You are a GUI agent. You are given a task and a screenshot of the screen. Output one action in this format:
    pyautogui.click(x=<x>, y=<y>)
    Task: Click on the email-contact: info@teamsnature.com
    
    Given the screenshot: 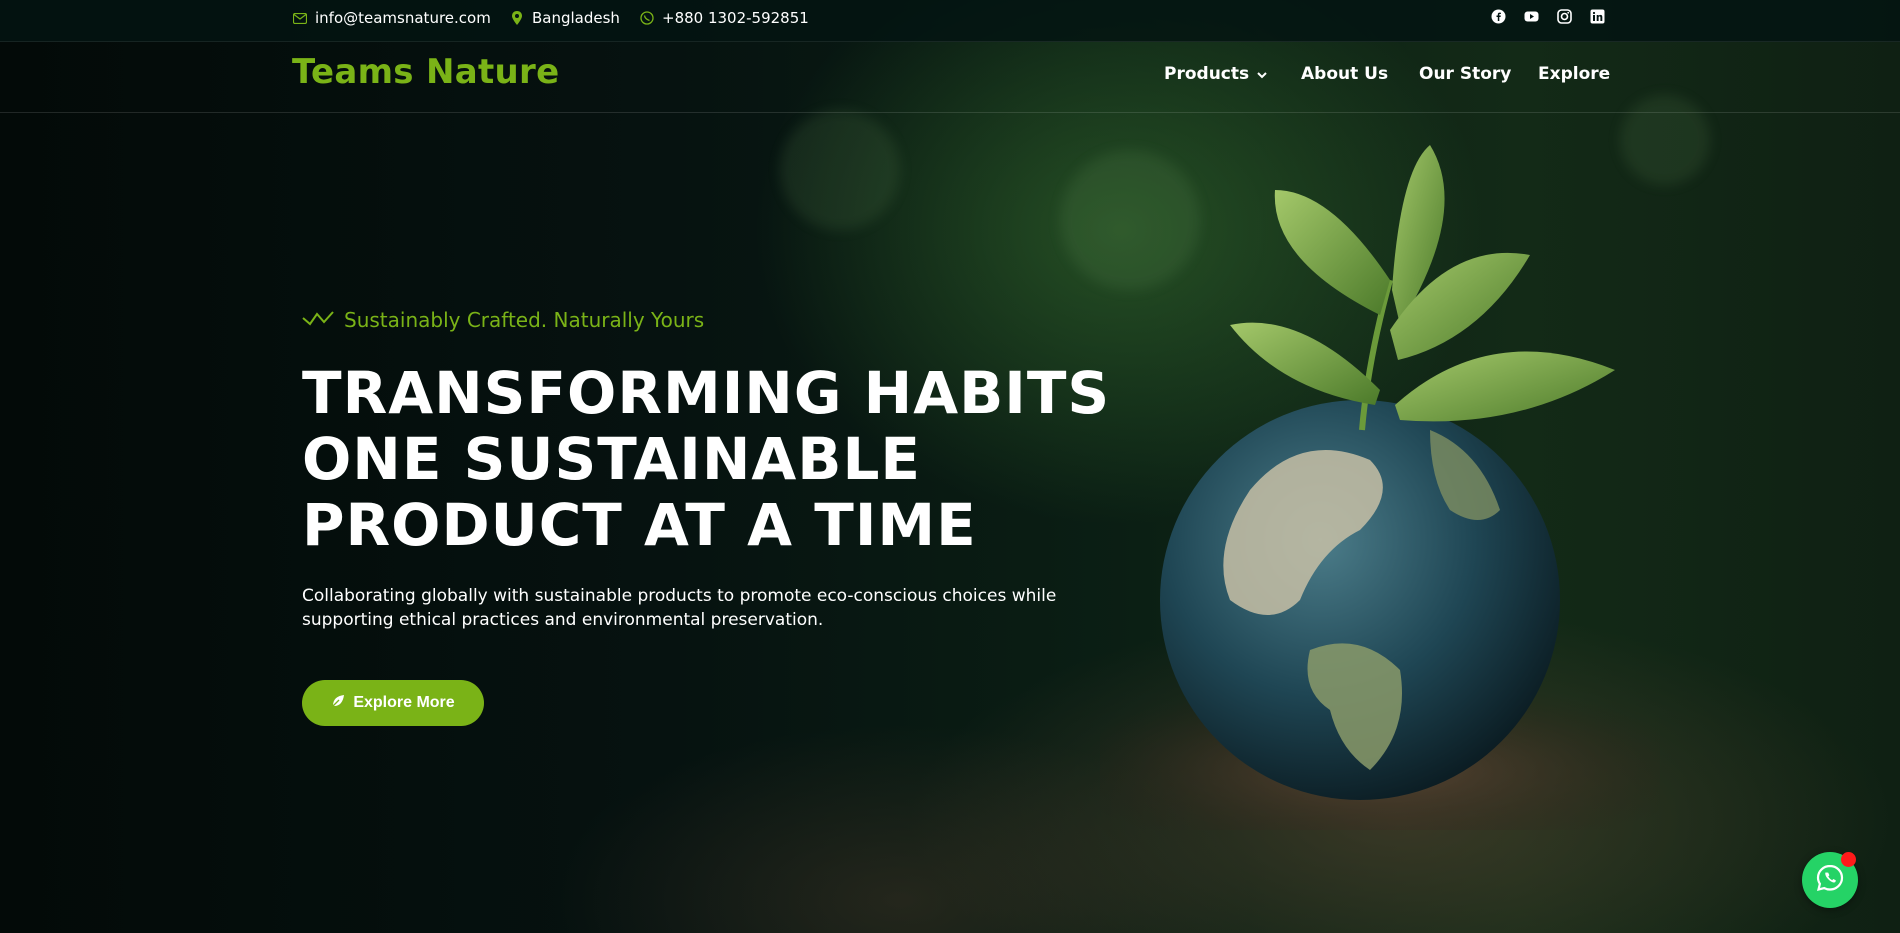 What is the action you would take?
    pyautogui.click(x=392, y=18)
    